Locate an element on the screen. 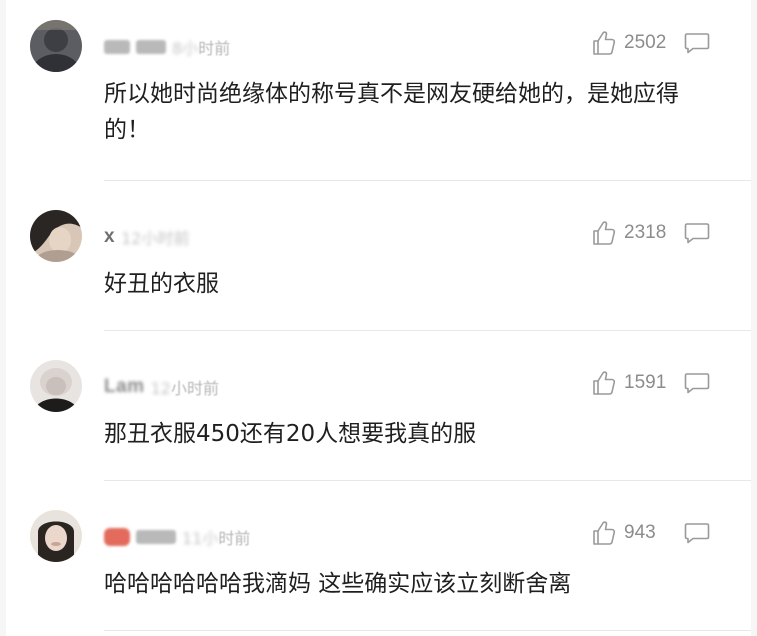 The image size is (757, 636). comment-meta: Lam 12小时前 is located at coordinates (161, 387).